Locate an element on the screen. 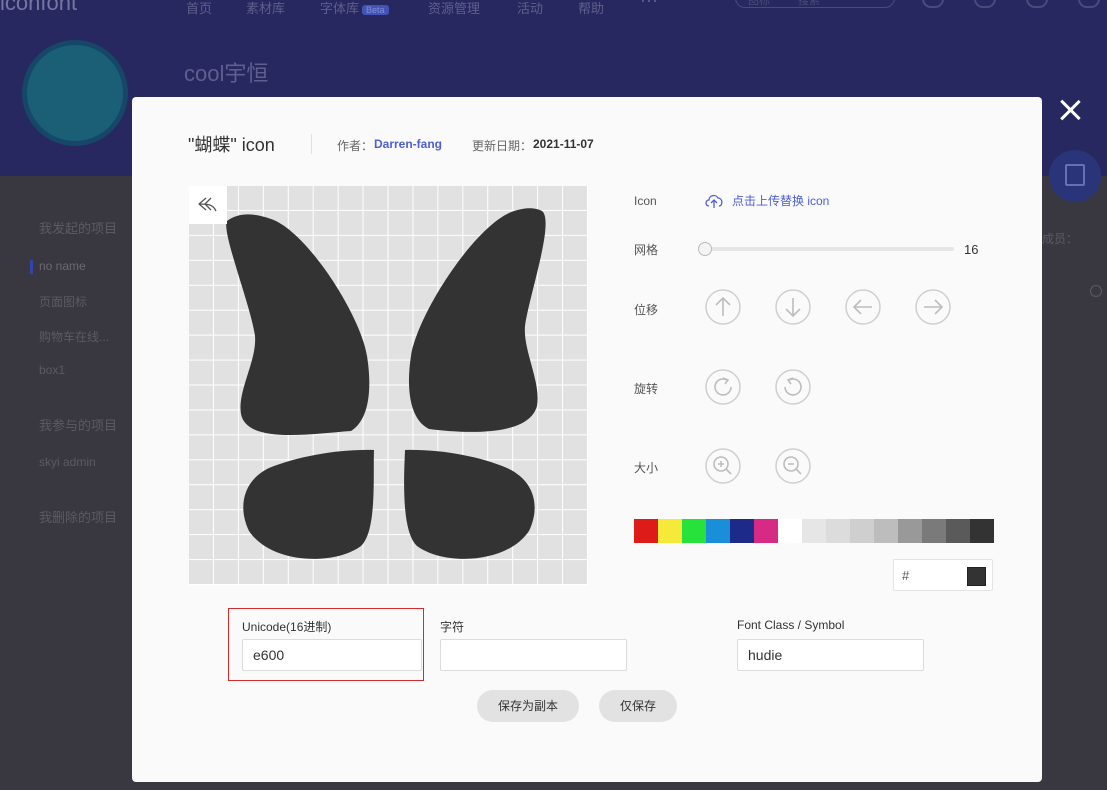  grid-value: 16 is located at coordinates (971, 249).